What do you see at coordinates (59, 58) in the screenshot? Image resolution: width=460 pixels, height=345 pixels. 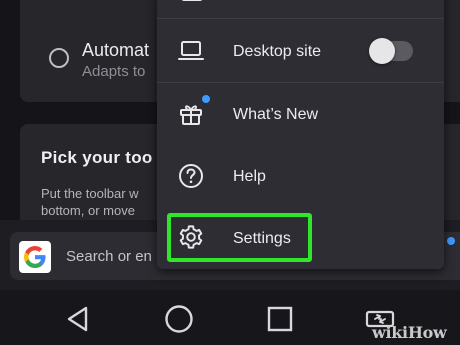 I see `automatic-radio-button` at bounding box center [59, 58].